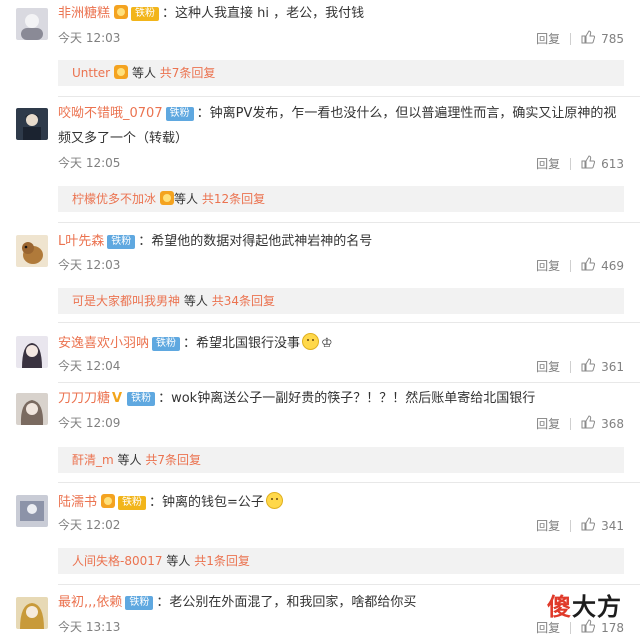 This screenshot has height=640, width=640. Describe the element at coordinates (293, 602) in the screenshot. I see `comment-text: 老公别在外面混了，和我回家，啥都给你买` at that location.